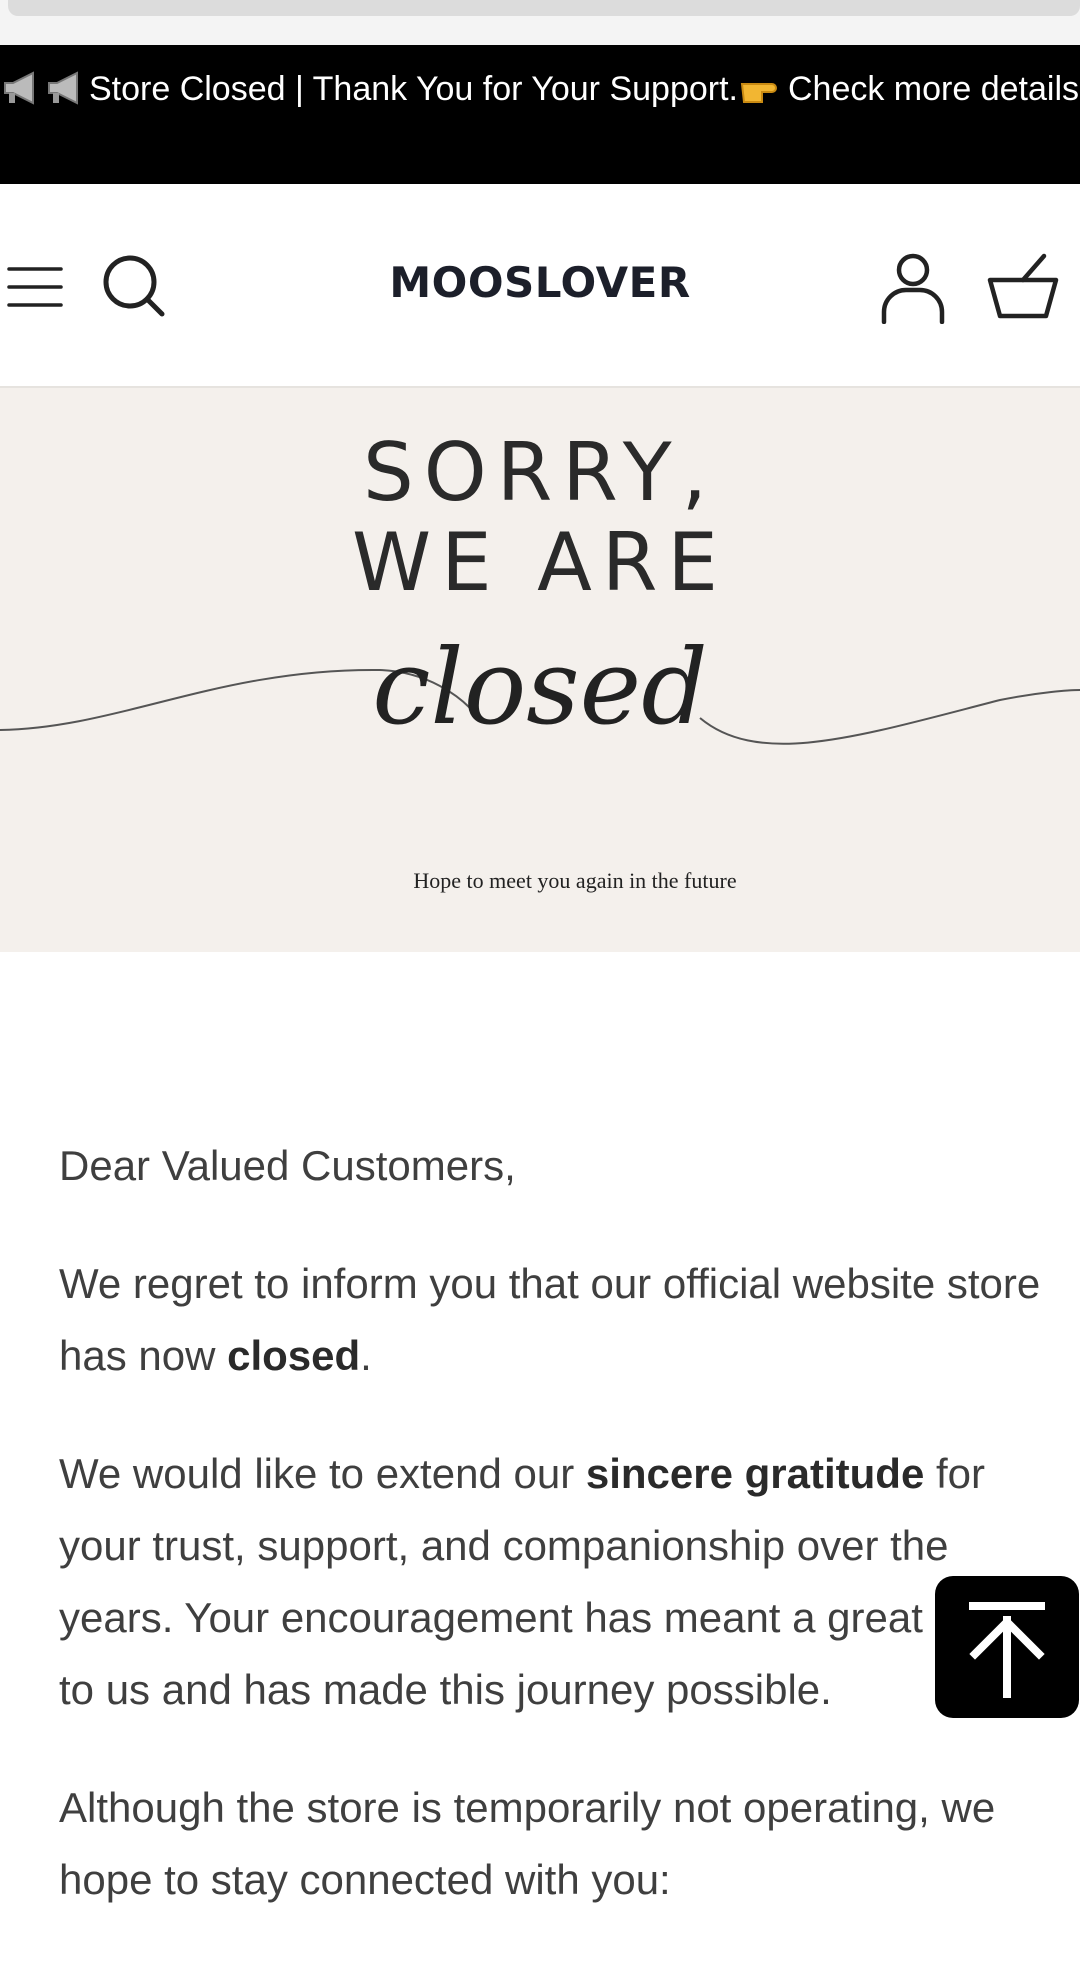 This screenshot has width=1080, height=1962. What do you see at coordinates (294, 1355) in the screenshot?
I see `letter-p1-bold: closed` at bounding box center [294, 1355].